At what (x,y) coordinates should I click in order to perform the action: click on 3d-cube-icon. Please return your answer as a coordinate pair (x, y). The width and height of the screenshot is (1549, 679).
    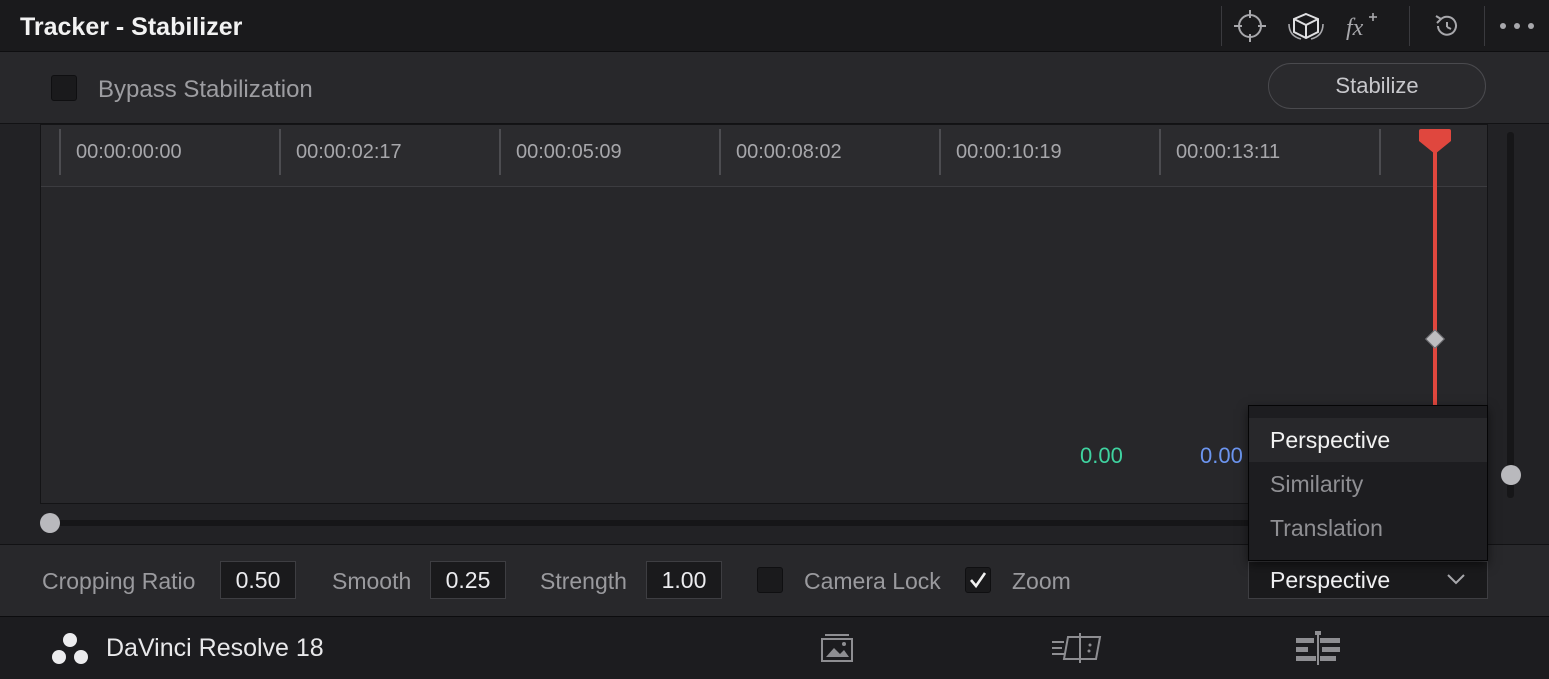
    Looking at the image, I should click on (1306, 26).